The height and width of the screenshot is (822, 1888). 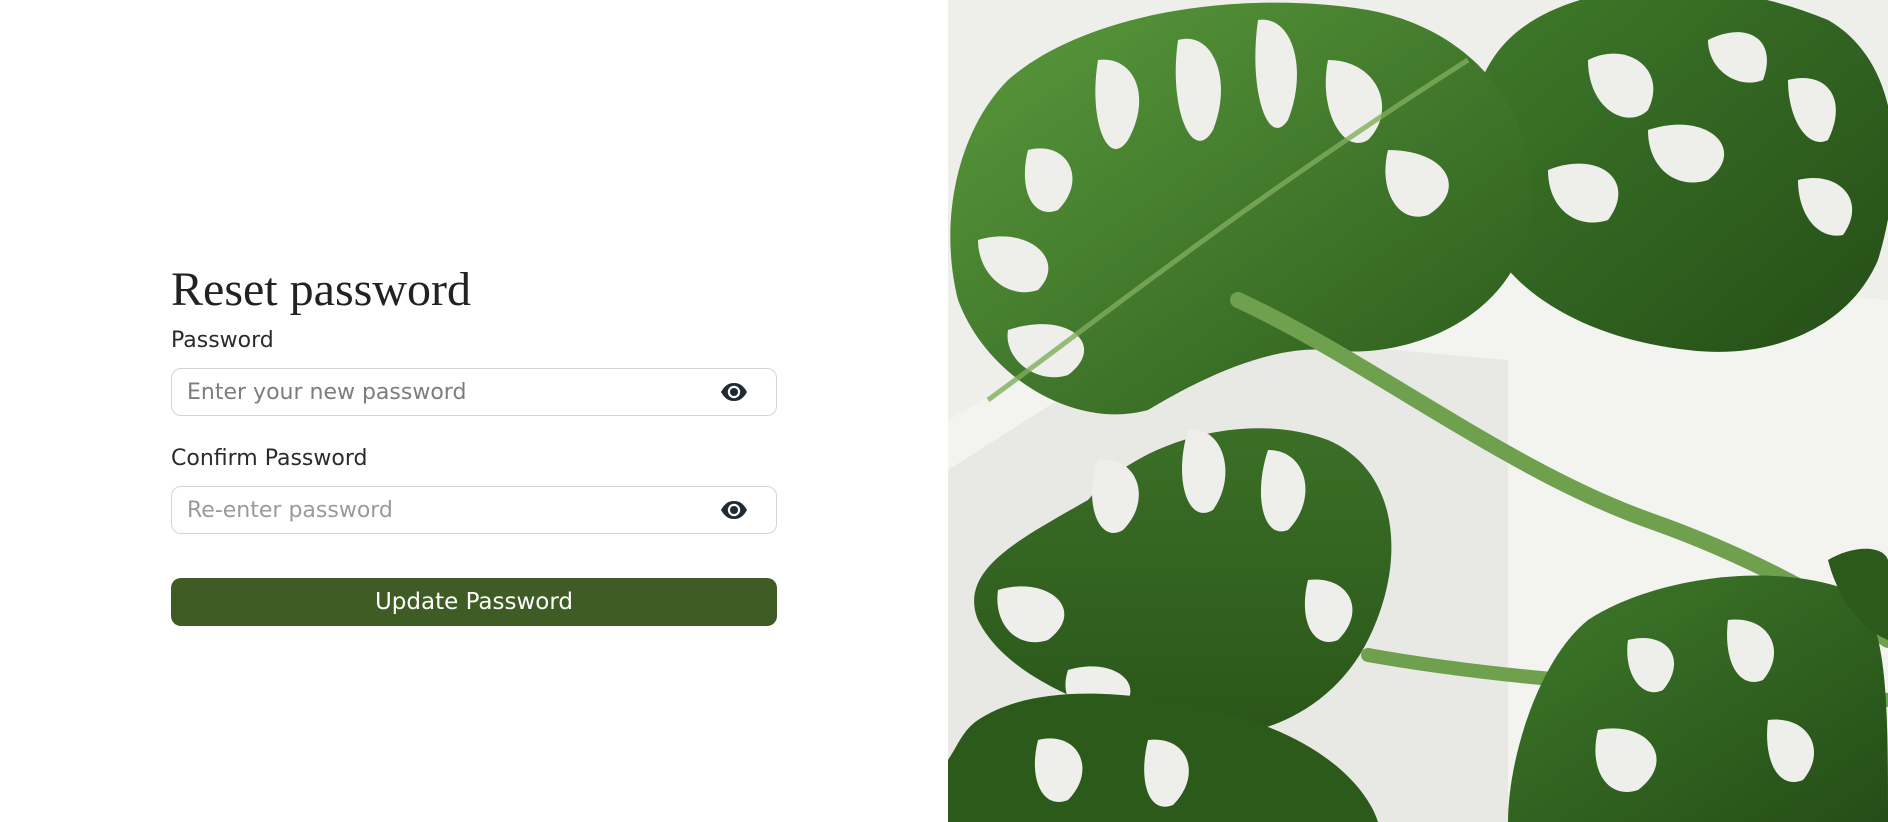 I want to click on toggle-confirm-password-visibility-button, so click(x=734, y=510).